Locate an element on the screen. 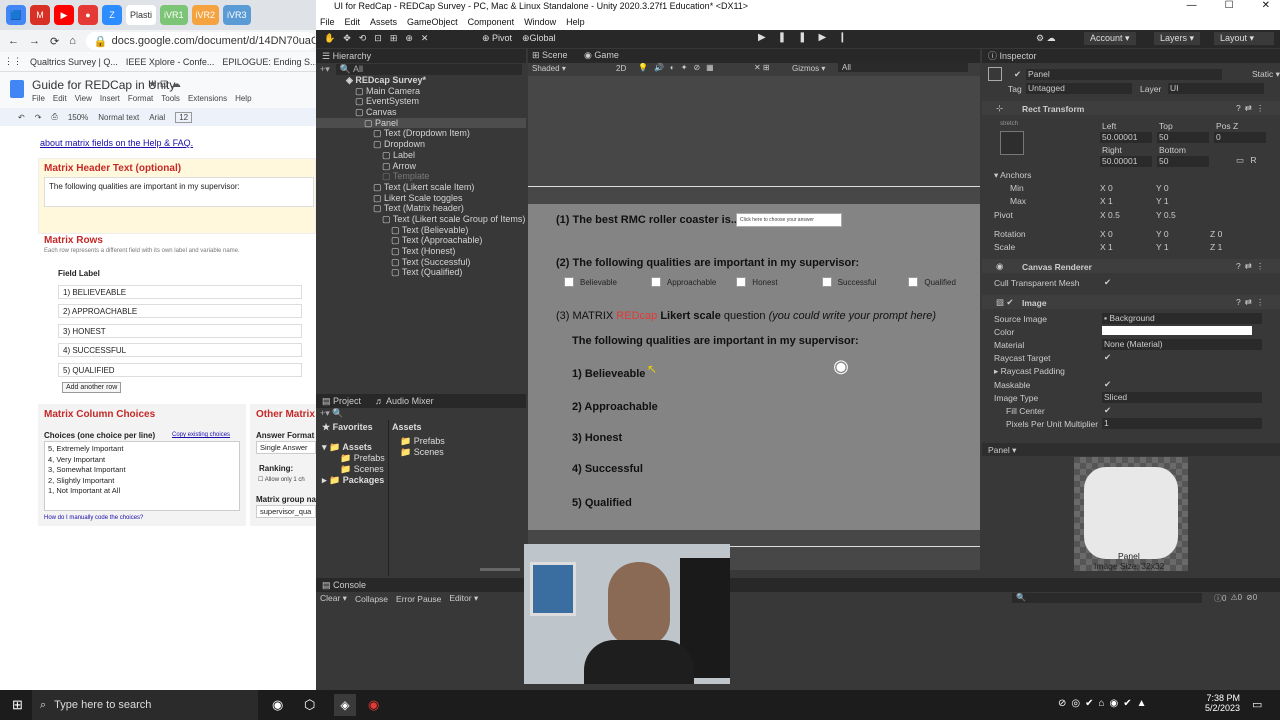  docs-logo-icon is located at coordinates (17, 89).